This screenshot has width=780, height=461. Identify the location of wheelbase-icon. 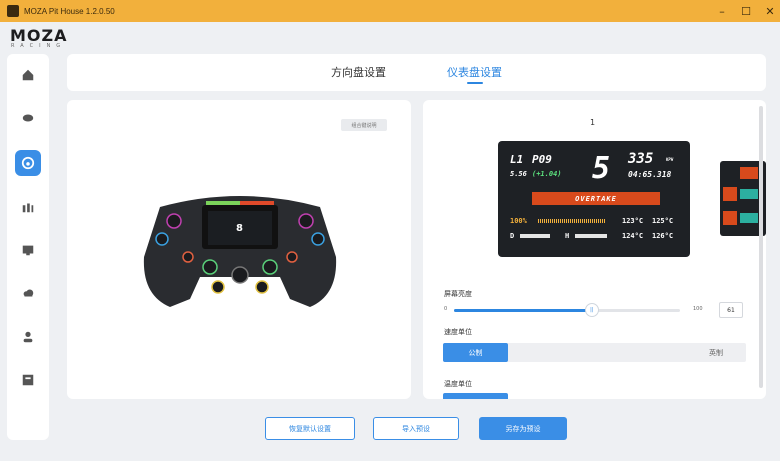
(28, 118).